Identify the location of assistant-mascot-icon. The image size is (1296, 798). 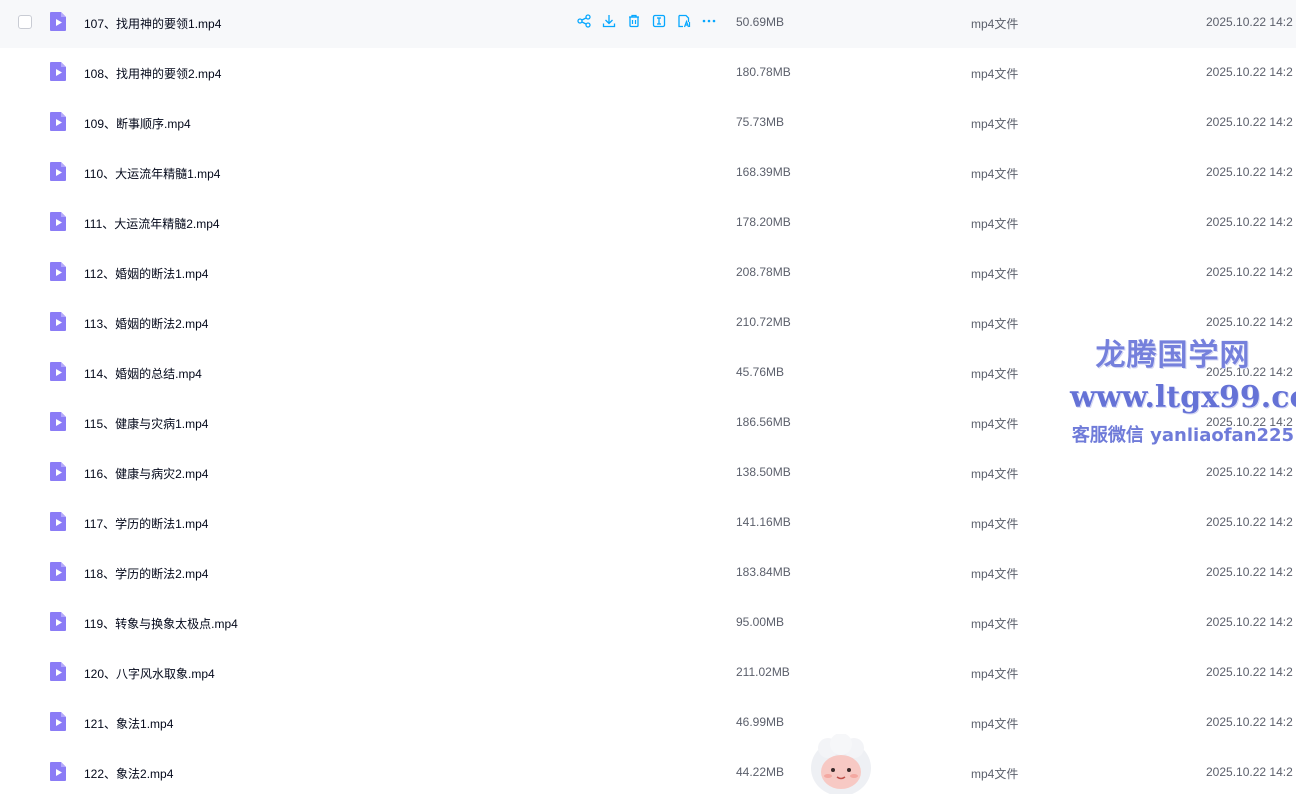
(841, 764).